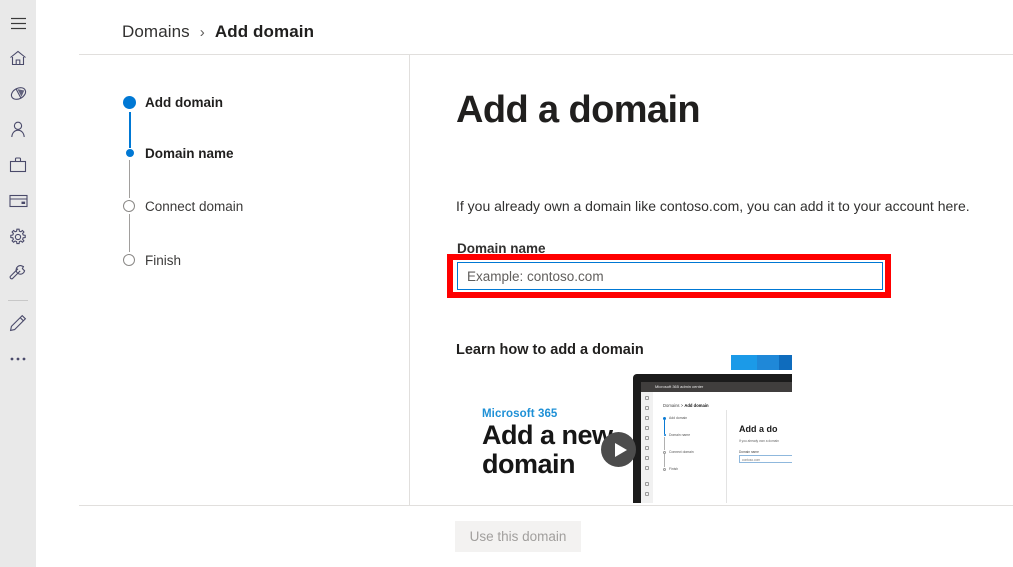 The width and height of the screenshot is (1013, 567). I want to click on mock-breadcrumb: Domains > Add domain, so click(686, 405).